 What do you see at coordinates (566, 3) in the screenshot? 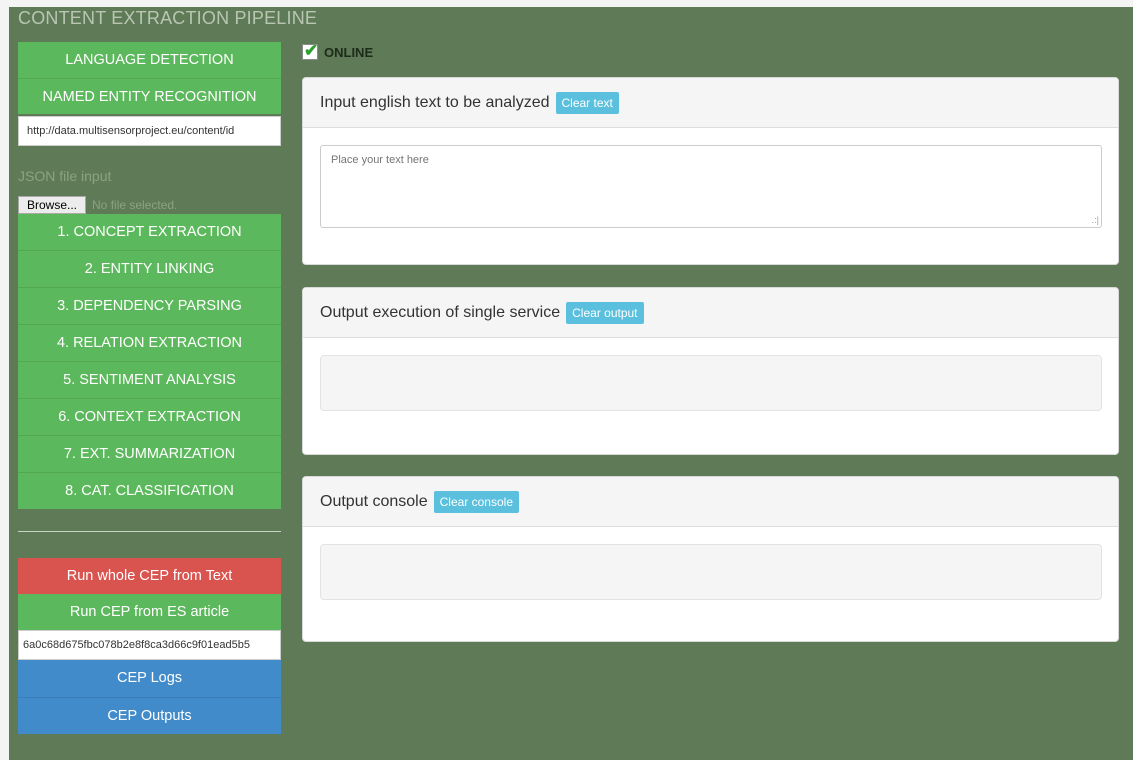
I see `top-edge` at bounding box center [566, 3].